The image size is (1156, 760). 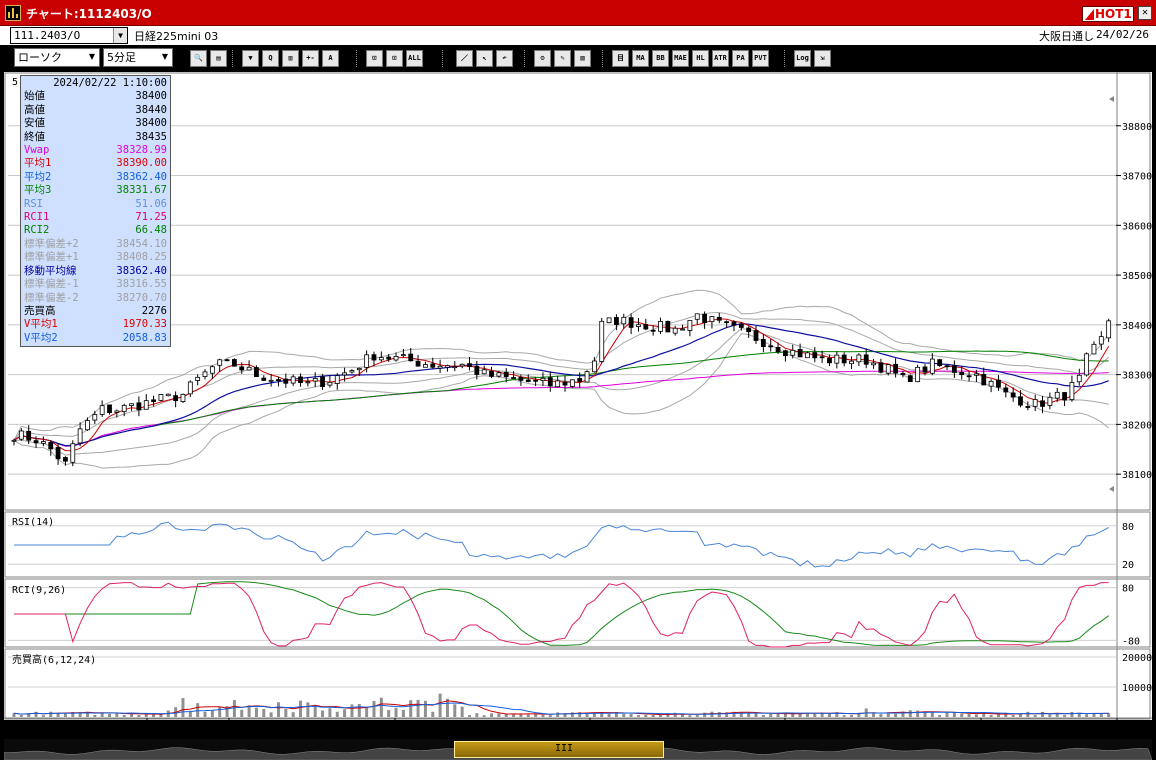 I want to click on symbol-select: 111.2403/O ▼, so click(x=69, y=35).